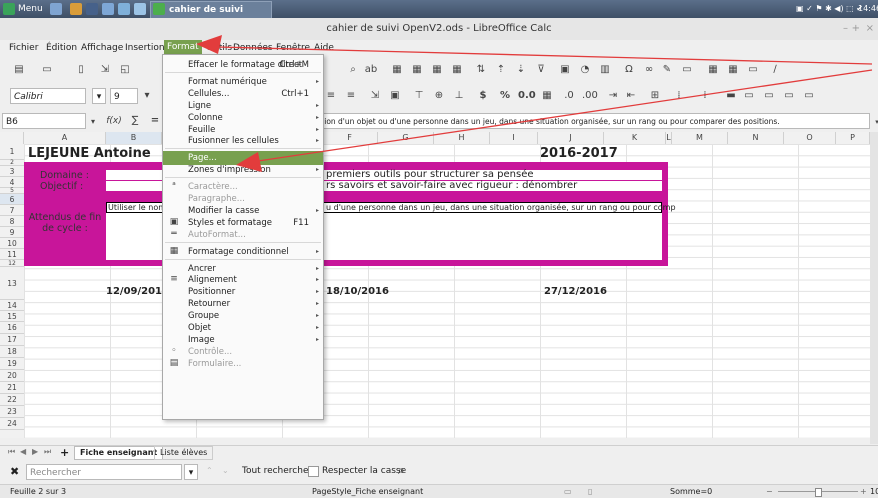 The image size is (878, 498). Describe the element at coordinates (209, 44) in the screenshot. I see `arrow-head-format` at that location.